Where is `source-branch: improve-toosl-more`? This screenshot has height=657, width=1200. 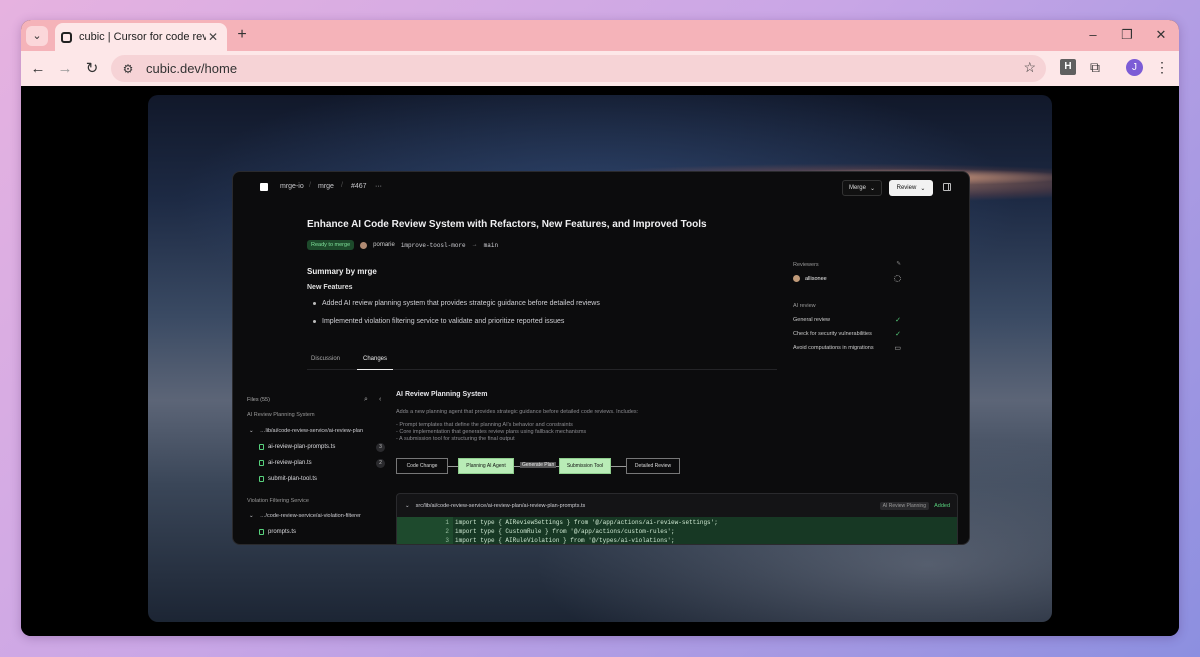 source-branch: improve-toosl-more is located at coordinates (433, 245).